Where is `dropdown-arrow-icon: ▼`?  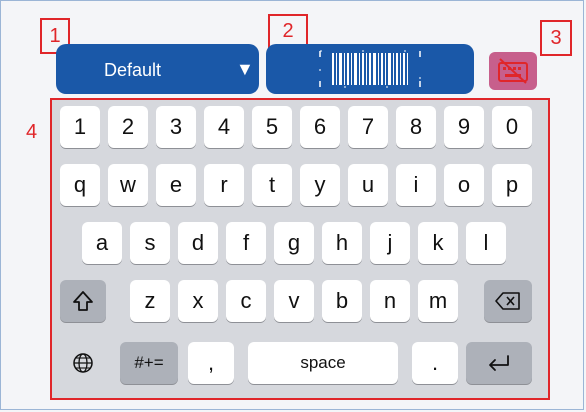 dropdown-arrow-icon: ▼ is located at coordinates (245, 69).